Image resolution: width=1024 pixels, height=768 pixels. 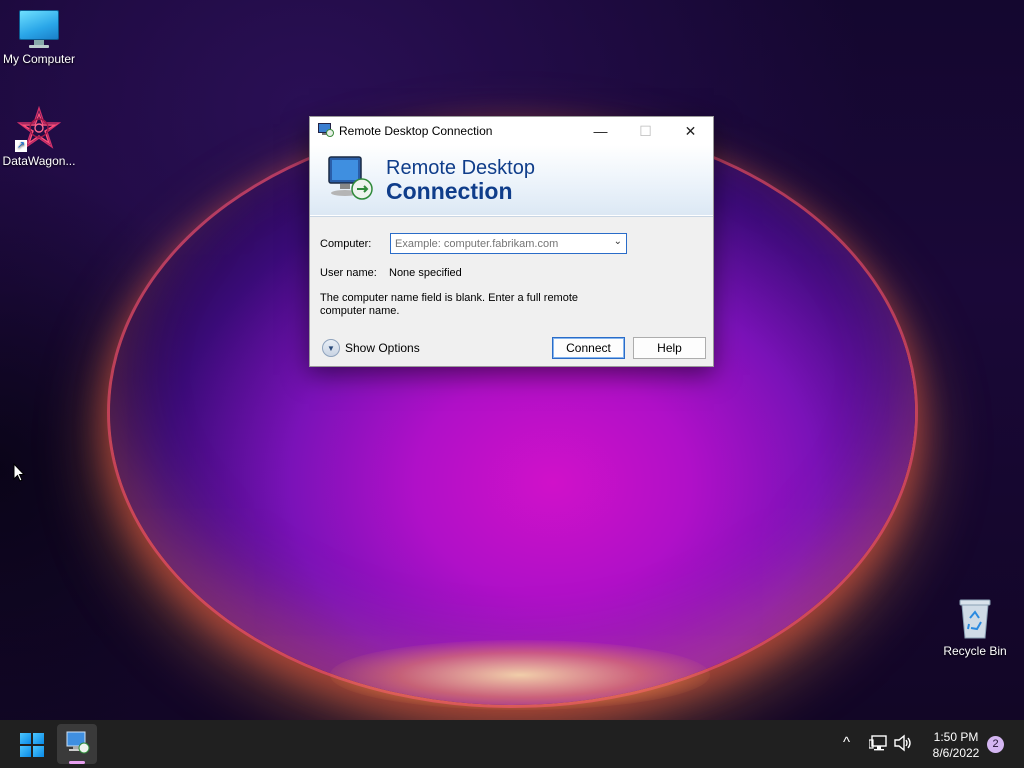 I want to click on monitor-icon, so click(x=39, y=29).